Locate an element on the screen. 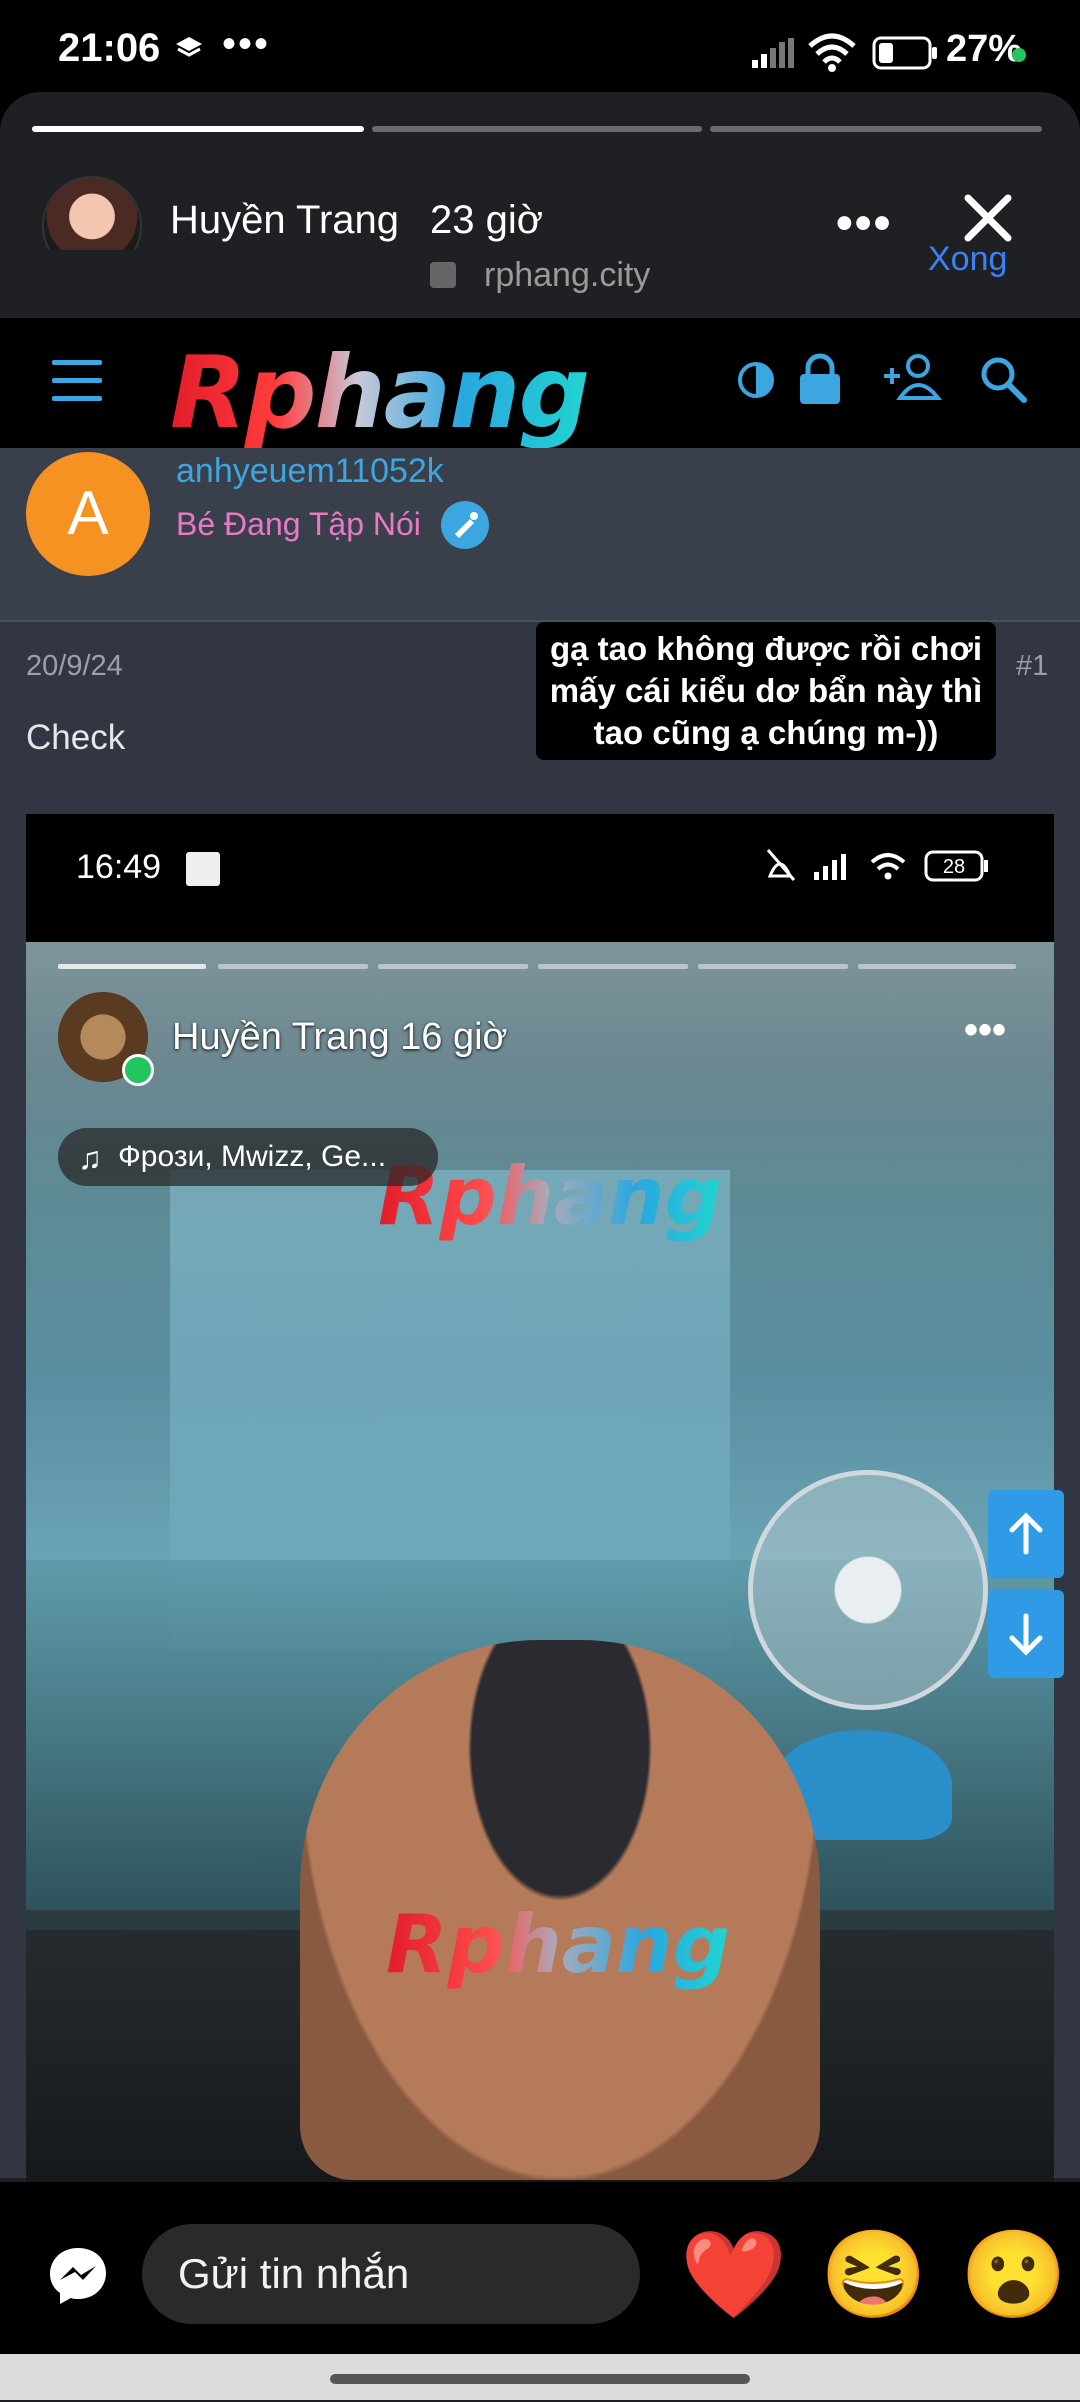 Image resolution: width=1080 pixels, height=2402 pixels. search-icon is located at coordinates (1003, 381).